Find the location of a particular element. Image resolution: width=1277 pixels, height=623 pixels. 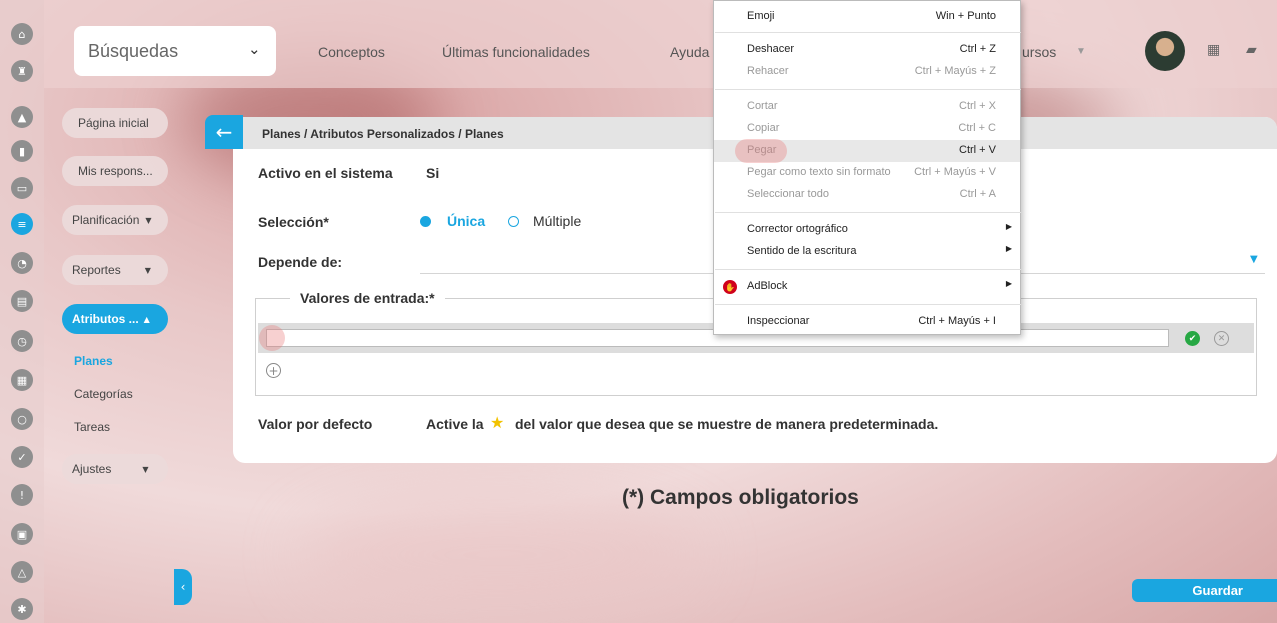

menu-ajustes: Ajustes ▼ is located at coordinates (115, 469).